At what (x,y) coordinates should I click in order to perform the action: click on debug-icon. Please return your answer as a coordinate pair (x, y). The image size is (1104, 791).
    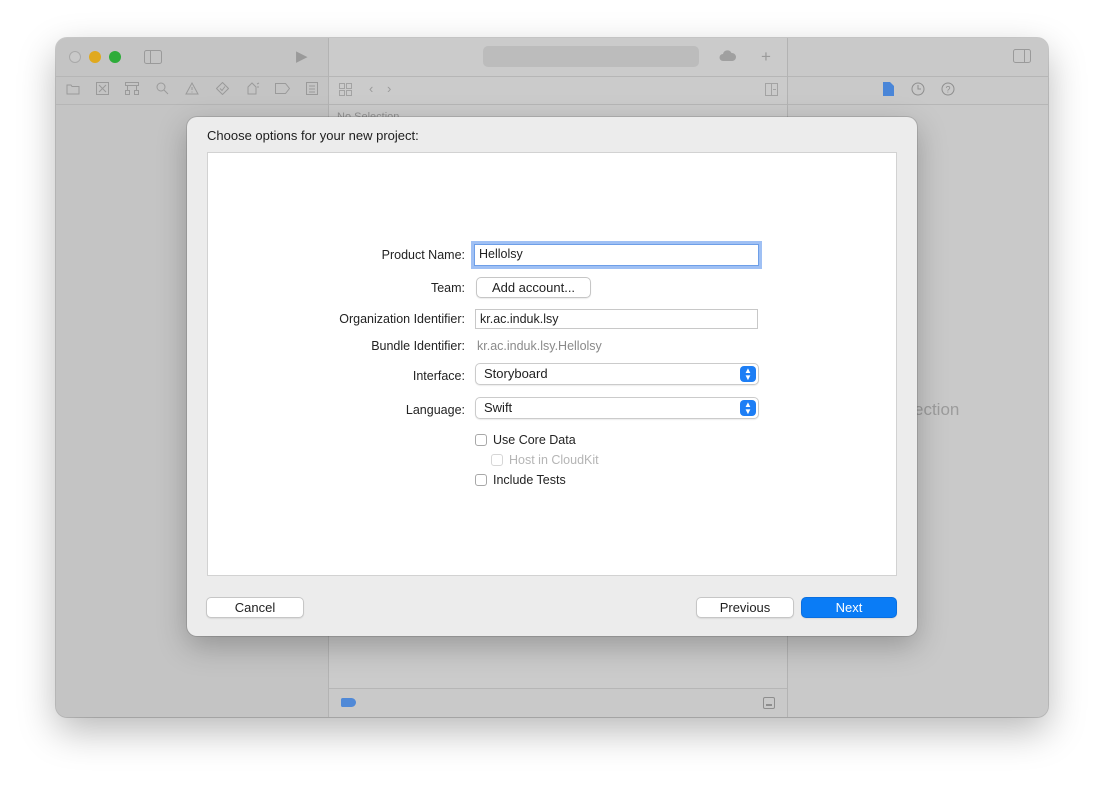
    Looking at the image, I should click on (252, 89).